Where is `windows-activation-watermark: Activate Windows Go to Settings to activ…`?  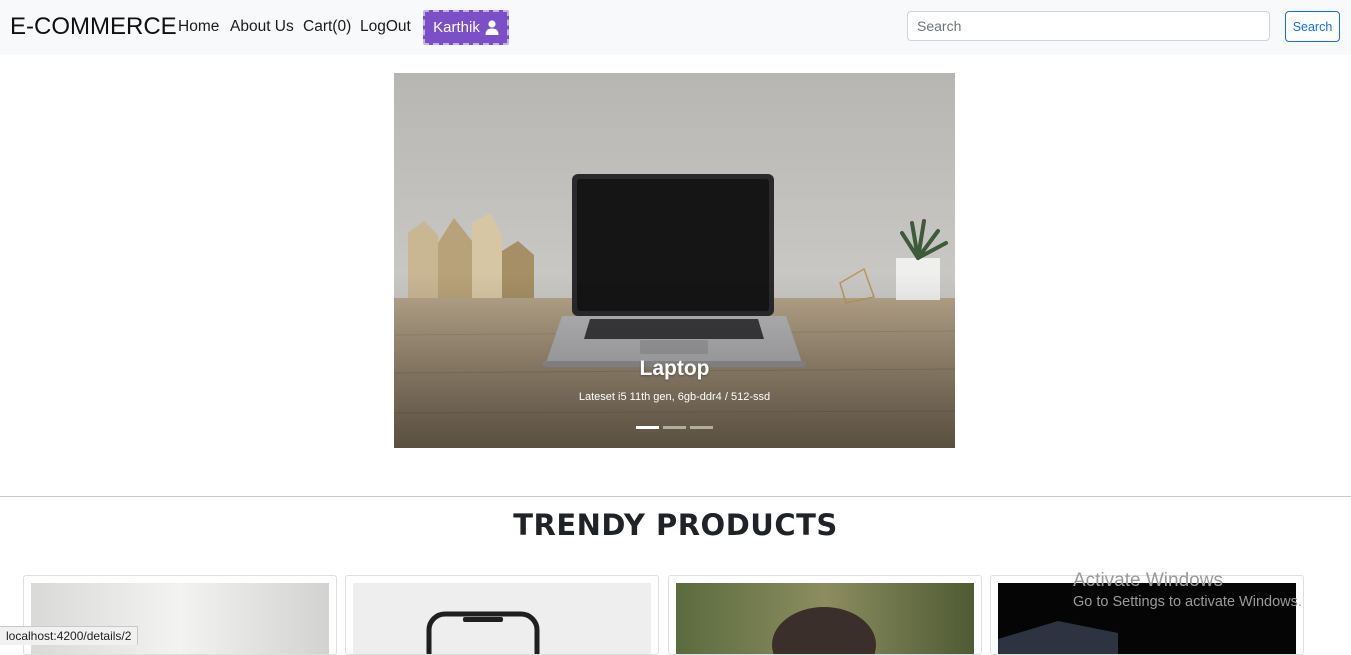 windows-activation-watermark: Activate Windows Go to Settings to activ… is located at coordinates (1187, 590).